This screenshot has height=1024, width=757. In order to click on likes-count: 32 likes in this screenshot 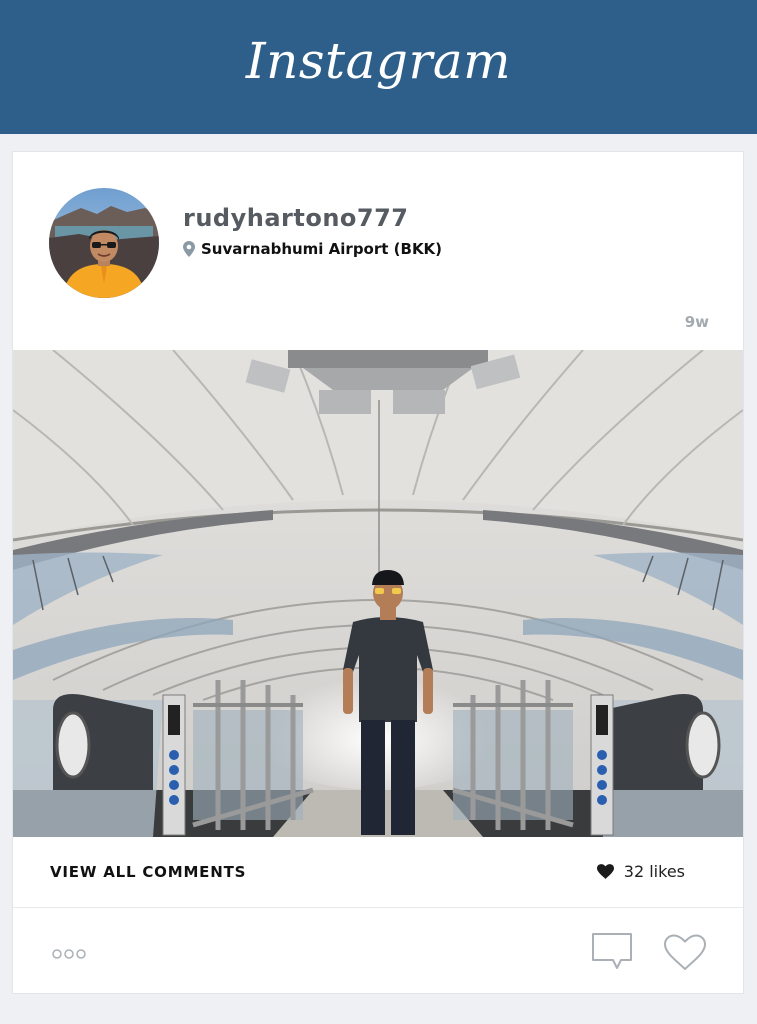, I will do `click(640, 871)`.